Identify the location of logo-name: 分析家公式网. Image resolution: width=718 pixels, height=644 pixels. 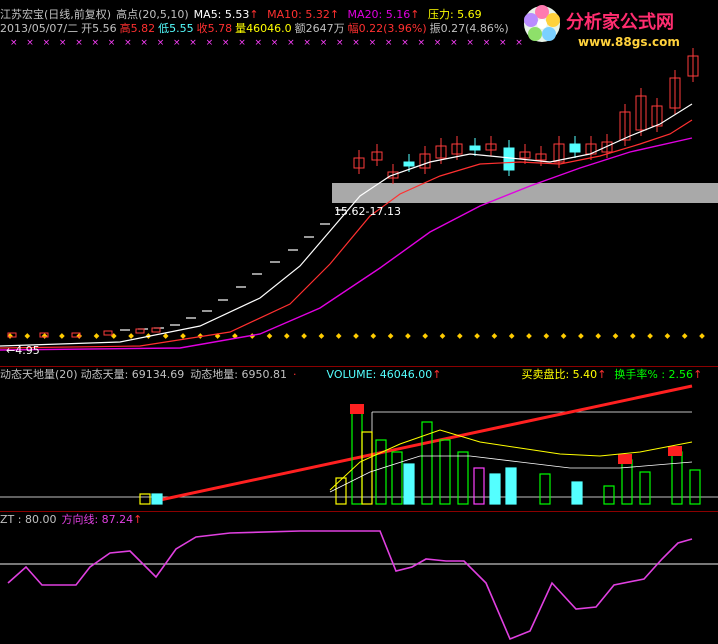
(620, 22).